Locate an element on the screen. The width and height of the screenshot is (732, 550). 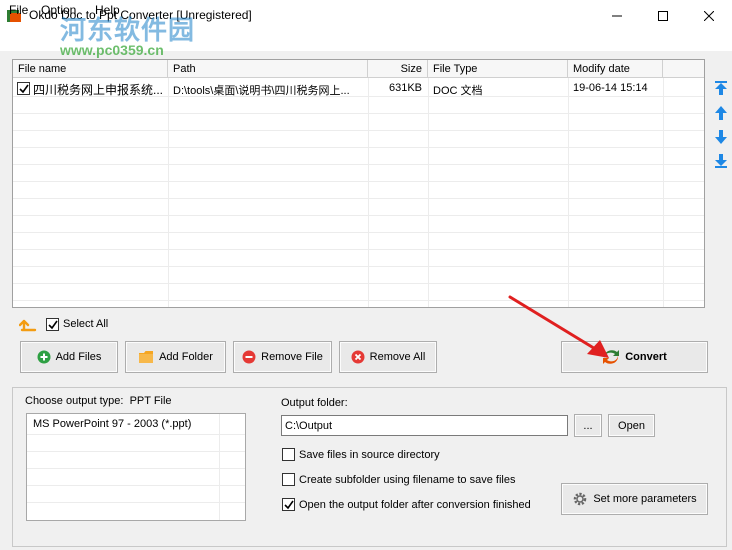
maximize-button is located at coordinates (663, 15).